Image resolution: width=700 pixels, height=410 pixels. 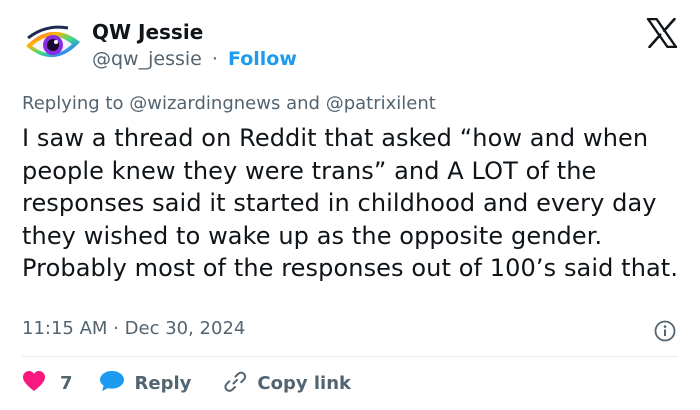 I want to click on reply-prefix: Replying to, so click(x=73, y=103).